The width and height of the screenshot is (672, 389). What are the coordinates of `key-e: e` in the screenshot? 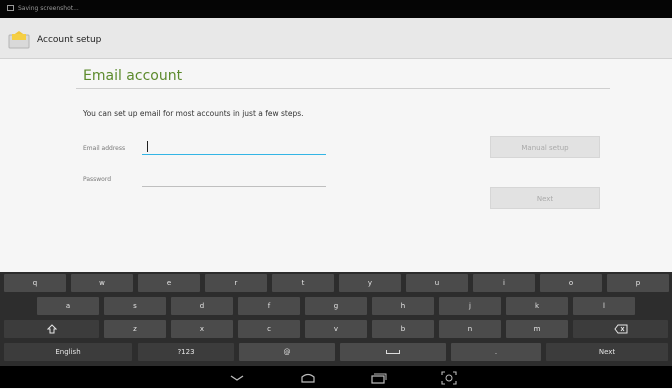 It's located at (169, 283).